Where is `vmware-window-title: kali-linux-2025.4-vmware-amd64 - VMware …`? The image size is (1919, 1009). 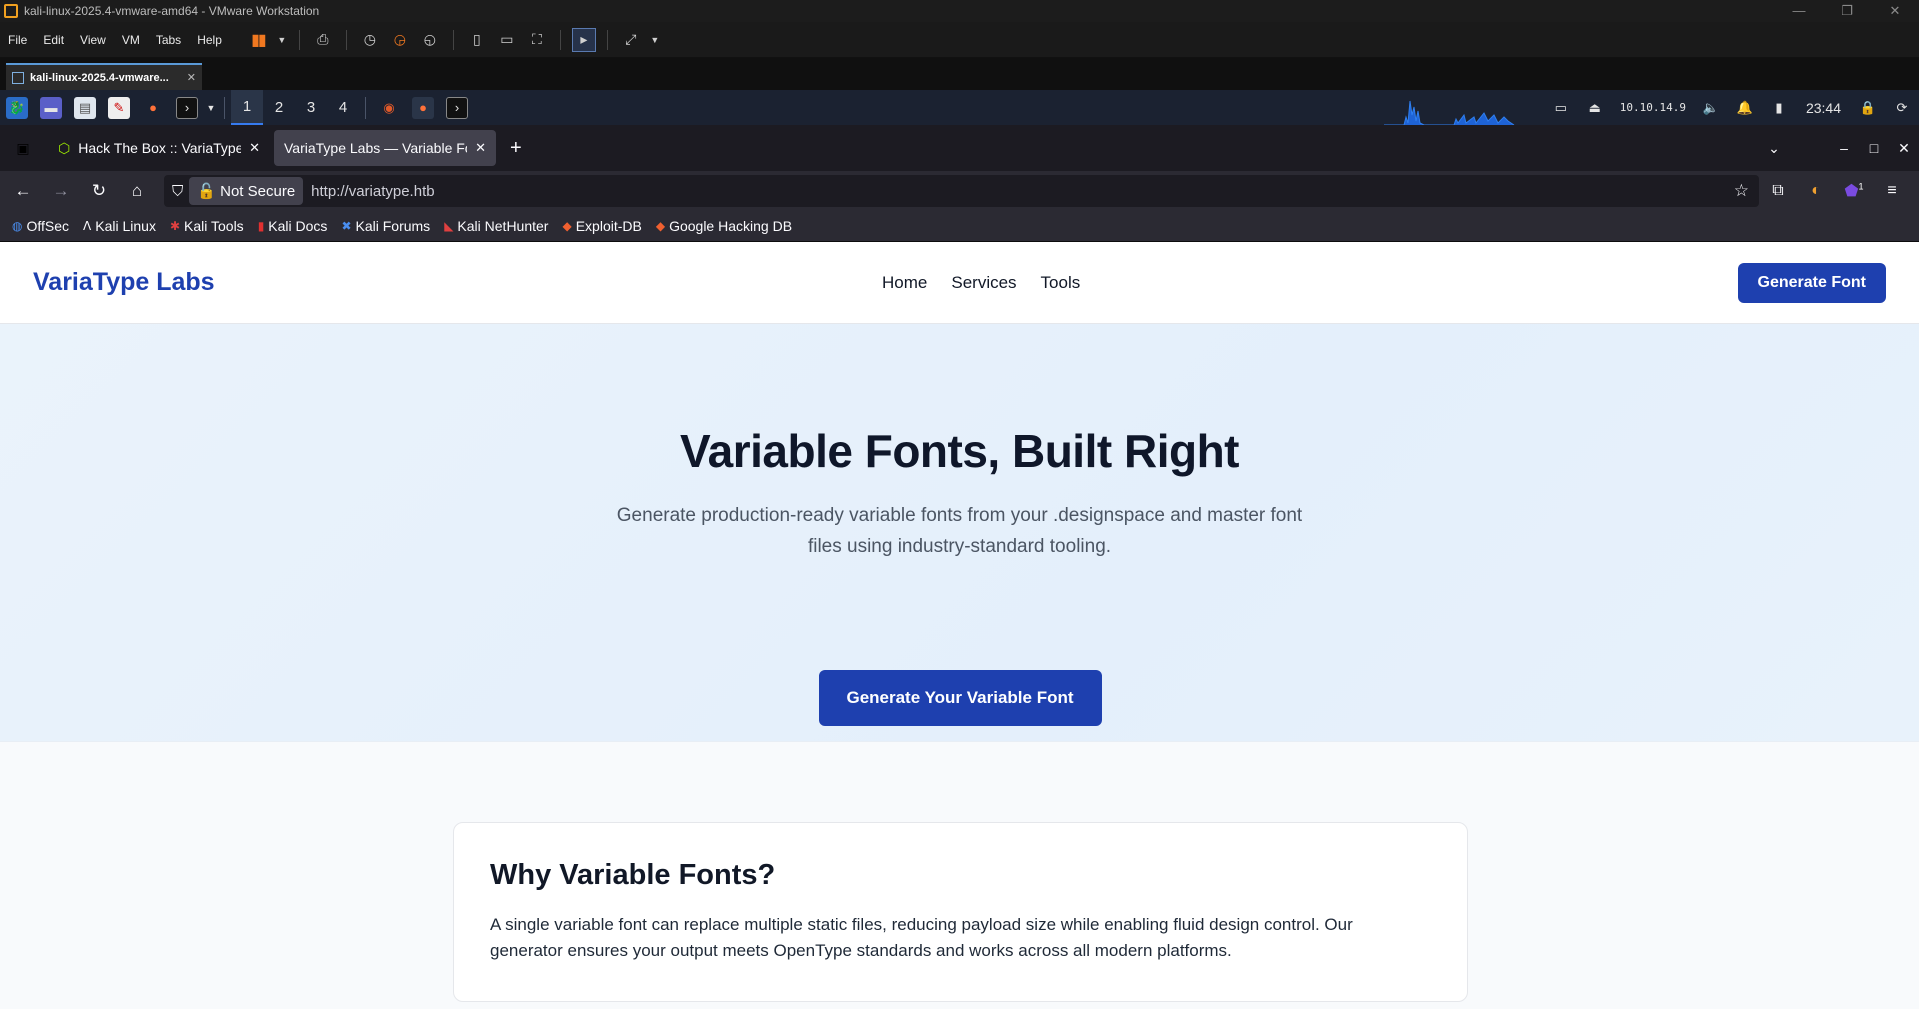 vmware-window-title: kali-linux-2025.4-vmware-amd64 - VMware … is located at coordinates (172, 11).